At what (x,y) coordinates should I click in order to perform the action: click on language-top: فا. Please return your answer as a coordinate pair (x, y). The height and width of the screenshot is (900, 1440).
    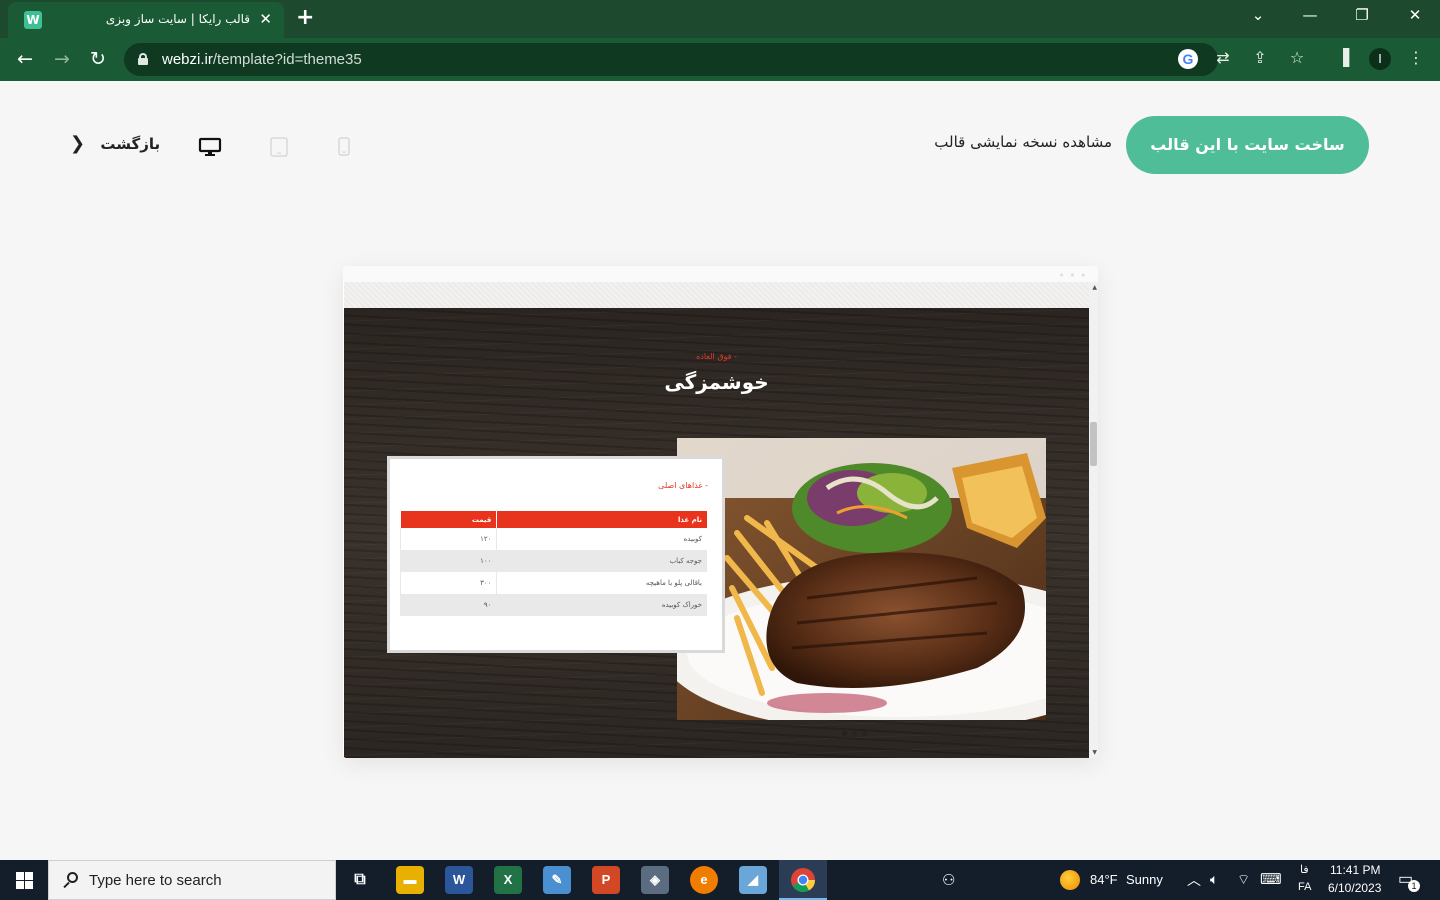
    Looking at the image, I should click on (1304, 869).